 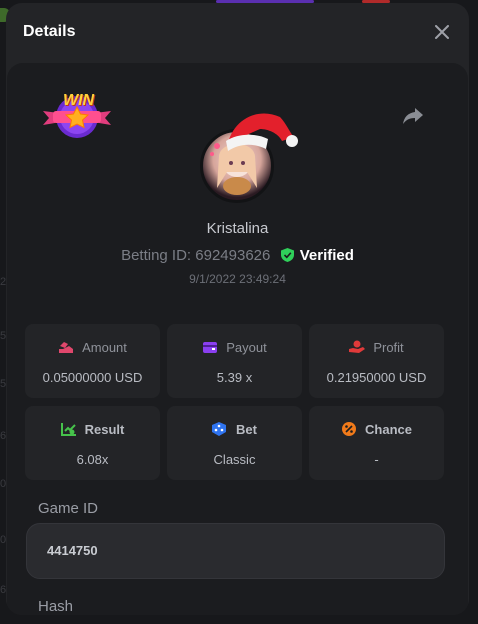 What do you see at coordinates (56, 606) in the screenshot?
I see `hash-label: Hash` at bounding box center [56, 606].